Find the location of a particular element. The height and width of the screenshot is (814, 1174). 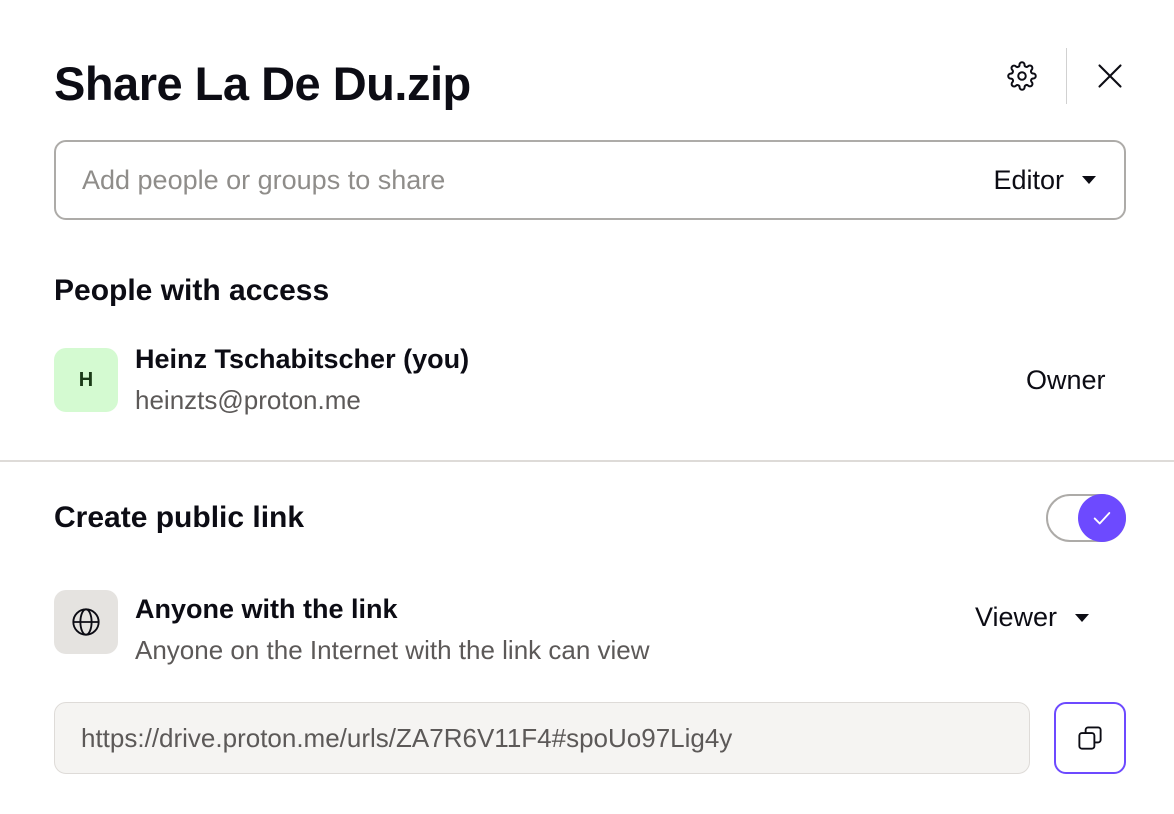

header-divider is located at coordinates (1066, 76).